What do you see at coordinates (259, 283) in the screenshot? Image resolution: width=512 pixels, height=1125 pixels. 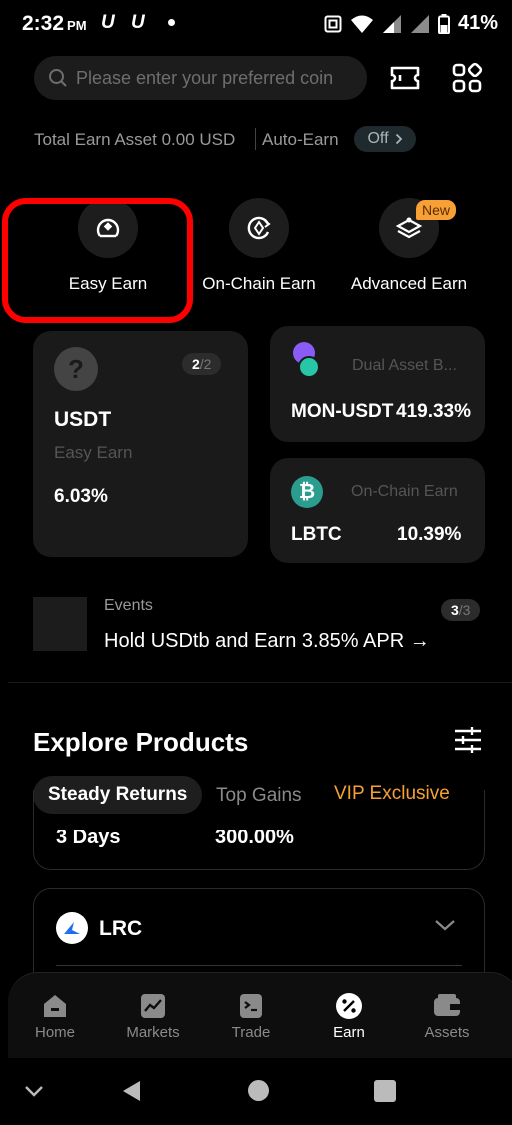 I see `category-label: On-Chain Earn` at bounding box center [259, 283].